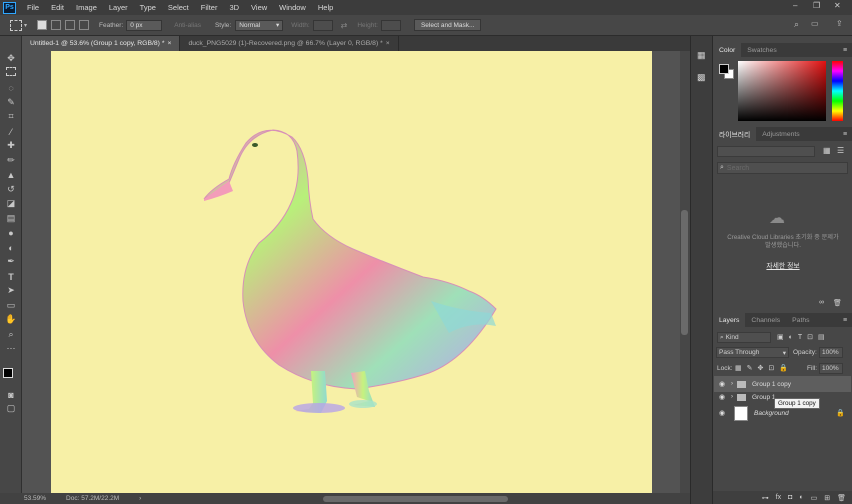  Describe the element at coordinates (735, 134) in the screenshot. I see `tab-libraries: 라이브러리` at that location.